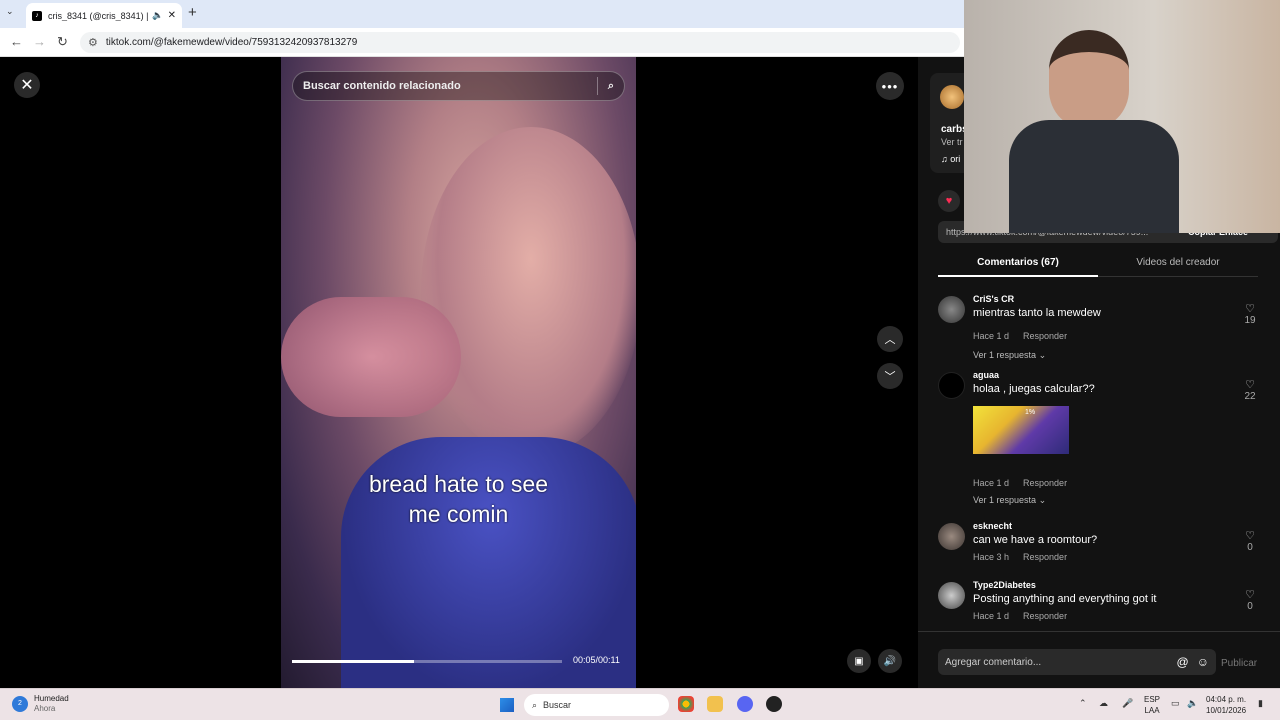 This screenshot has height=720, width=1280. I want to click on microphone-icon: 🎤, so click(1127, 703).